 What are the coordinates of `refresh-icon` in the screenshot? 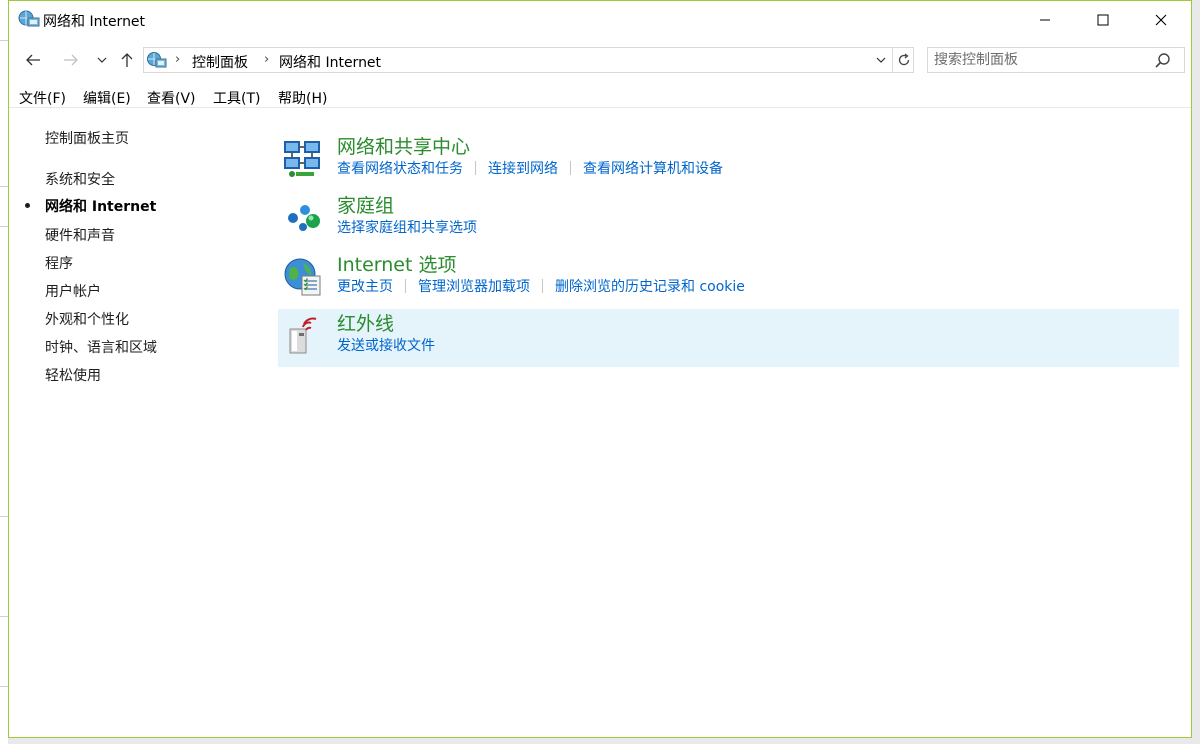 It's located at (904, 59).